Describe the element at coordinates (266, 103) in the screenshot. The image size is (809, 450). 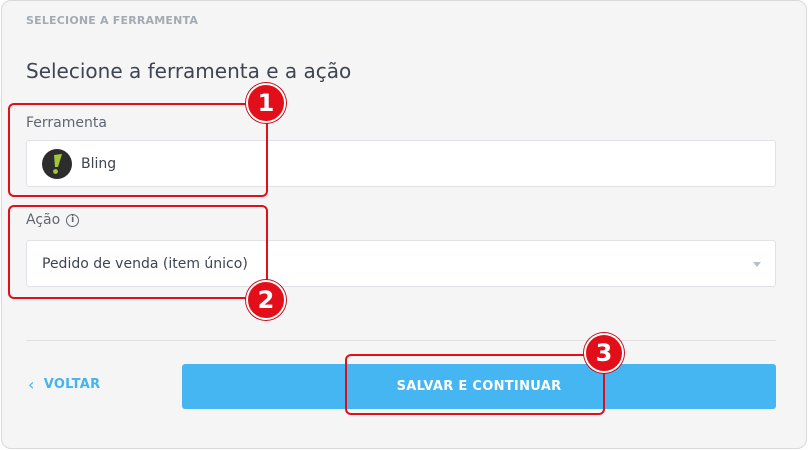
I see `annotation-marker-1: 1` at that location.